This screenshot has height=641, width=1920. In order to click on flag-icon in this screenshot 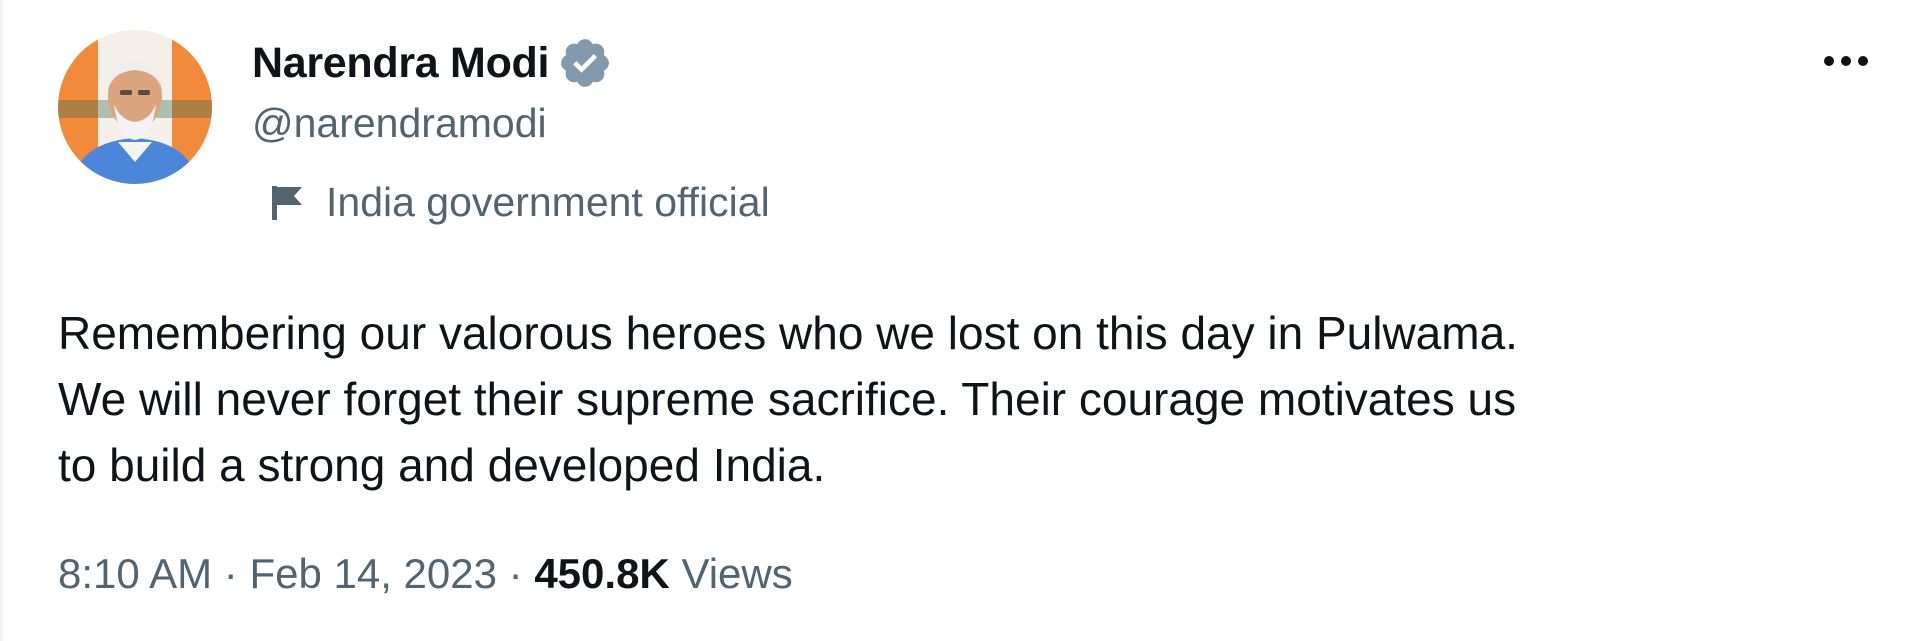, I will do `click(288, 202)`.